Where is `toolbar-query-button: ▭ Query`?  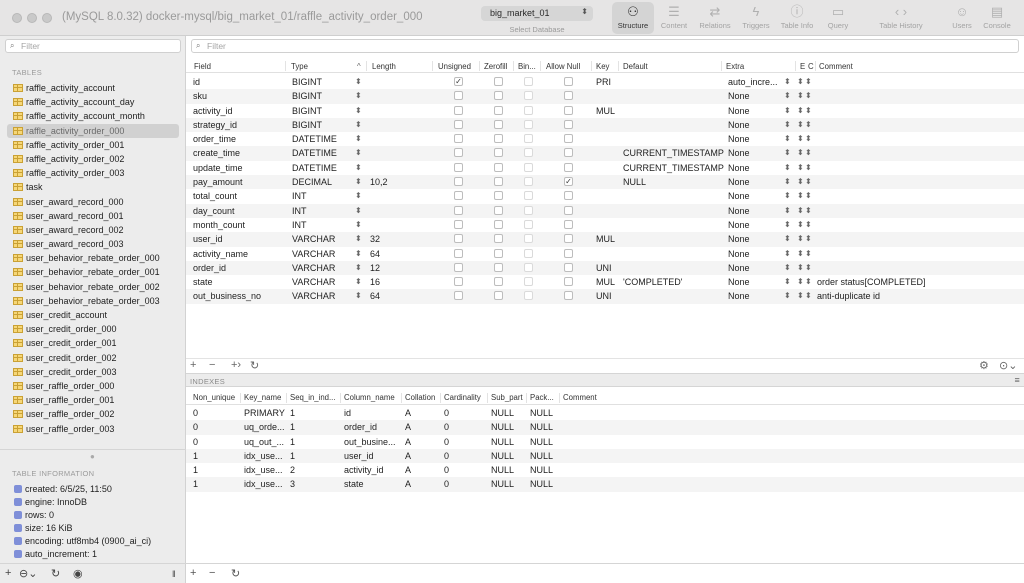 toolbar-query-button: ▭ Query is located at coordinates (838, 18).